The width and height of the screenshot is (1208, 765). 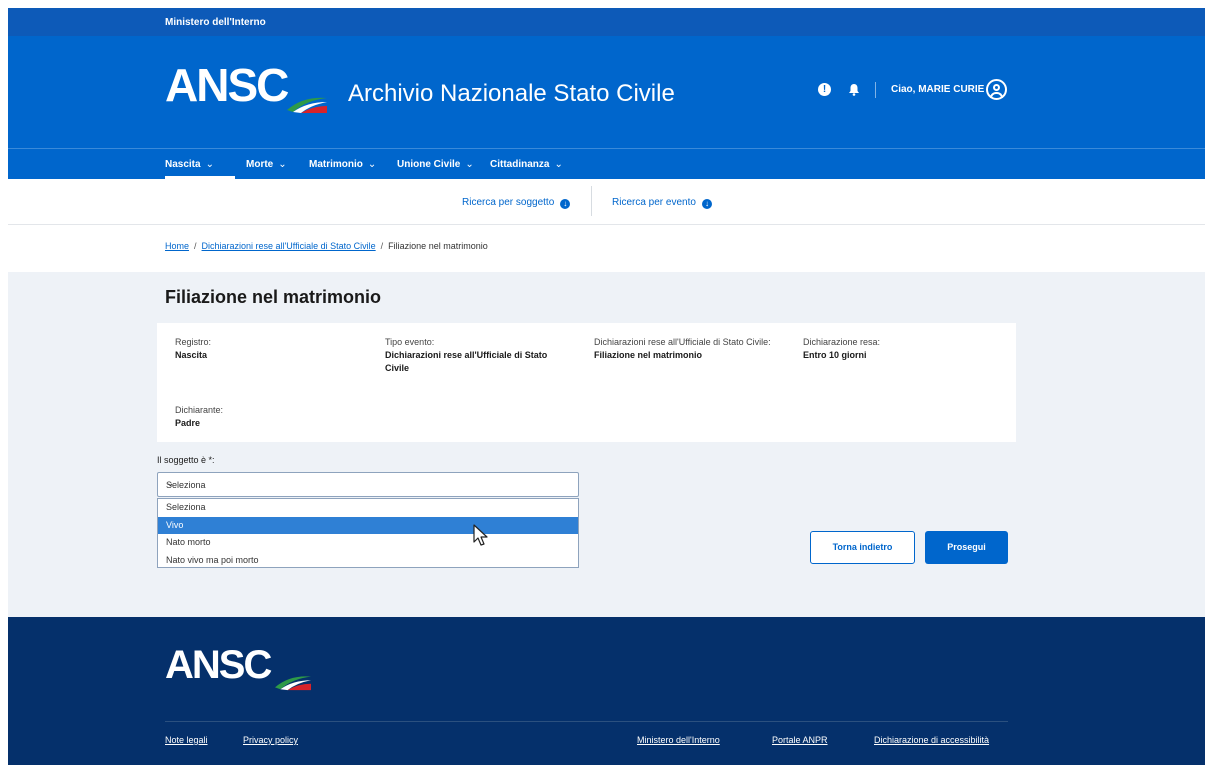 What do you see at coordinates (586, 721) in the screenshot?
I see `footer-divider` at bounding box center [586, 721].